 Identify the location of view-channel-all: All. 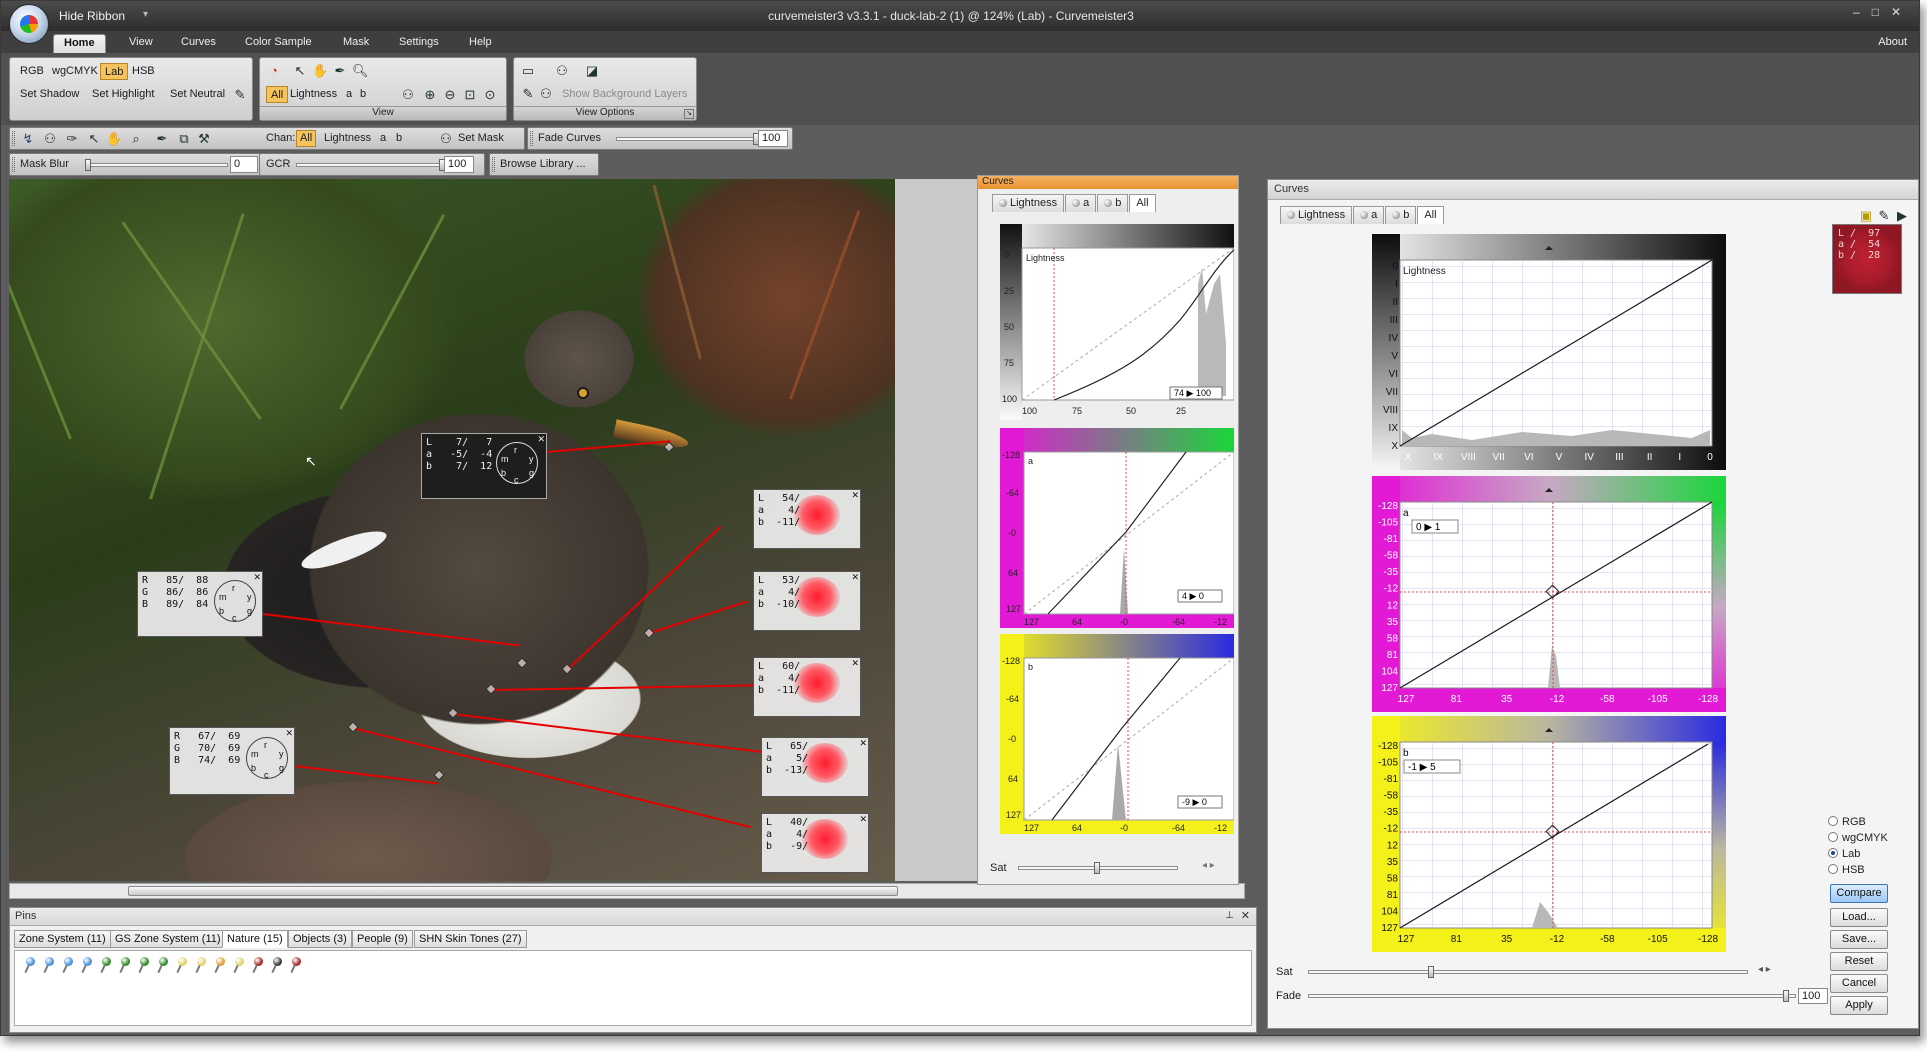
(277, 94).